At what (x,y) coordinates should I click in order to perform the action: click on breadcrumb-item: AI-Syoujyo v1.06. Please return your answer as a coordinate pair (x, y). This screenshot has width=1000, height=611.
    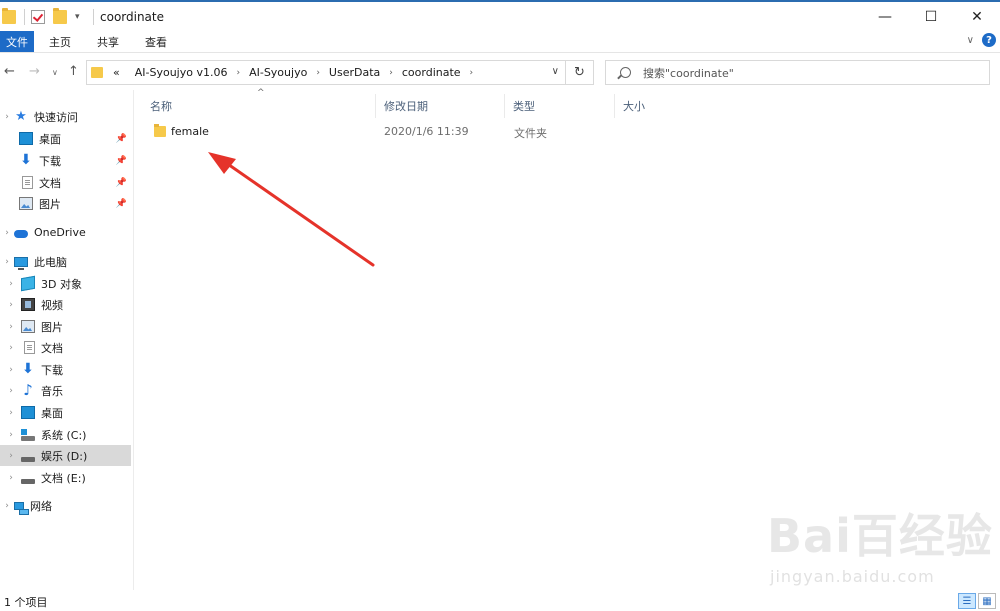
    Looking at the image, I should click on (181, 72).